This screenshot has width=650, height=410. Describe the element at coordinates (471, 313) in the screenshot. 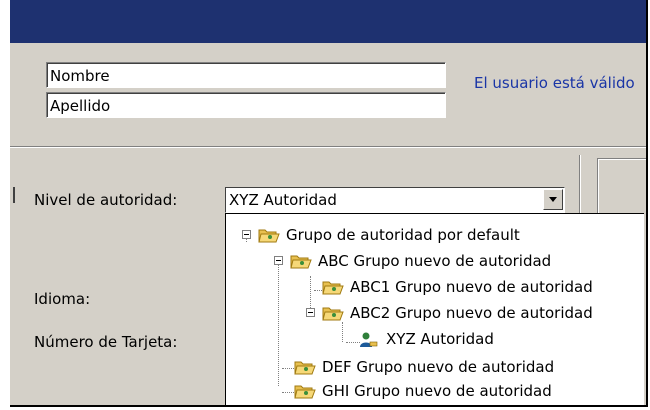

I see `tree-item-label: ABC2 Grupo nuevo de autoridad` at that location.